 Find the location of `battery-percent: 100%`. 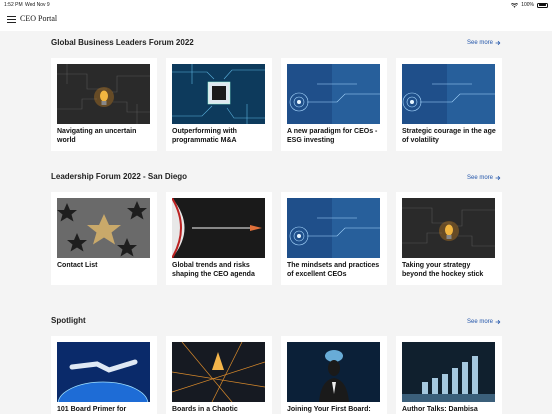

battery-percent: 100% is located at coordinates (527, 5).